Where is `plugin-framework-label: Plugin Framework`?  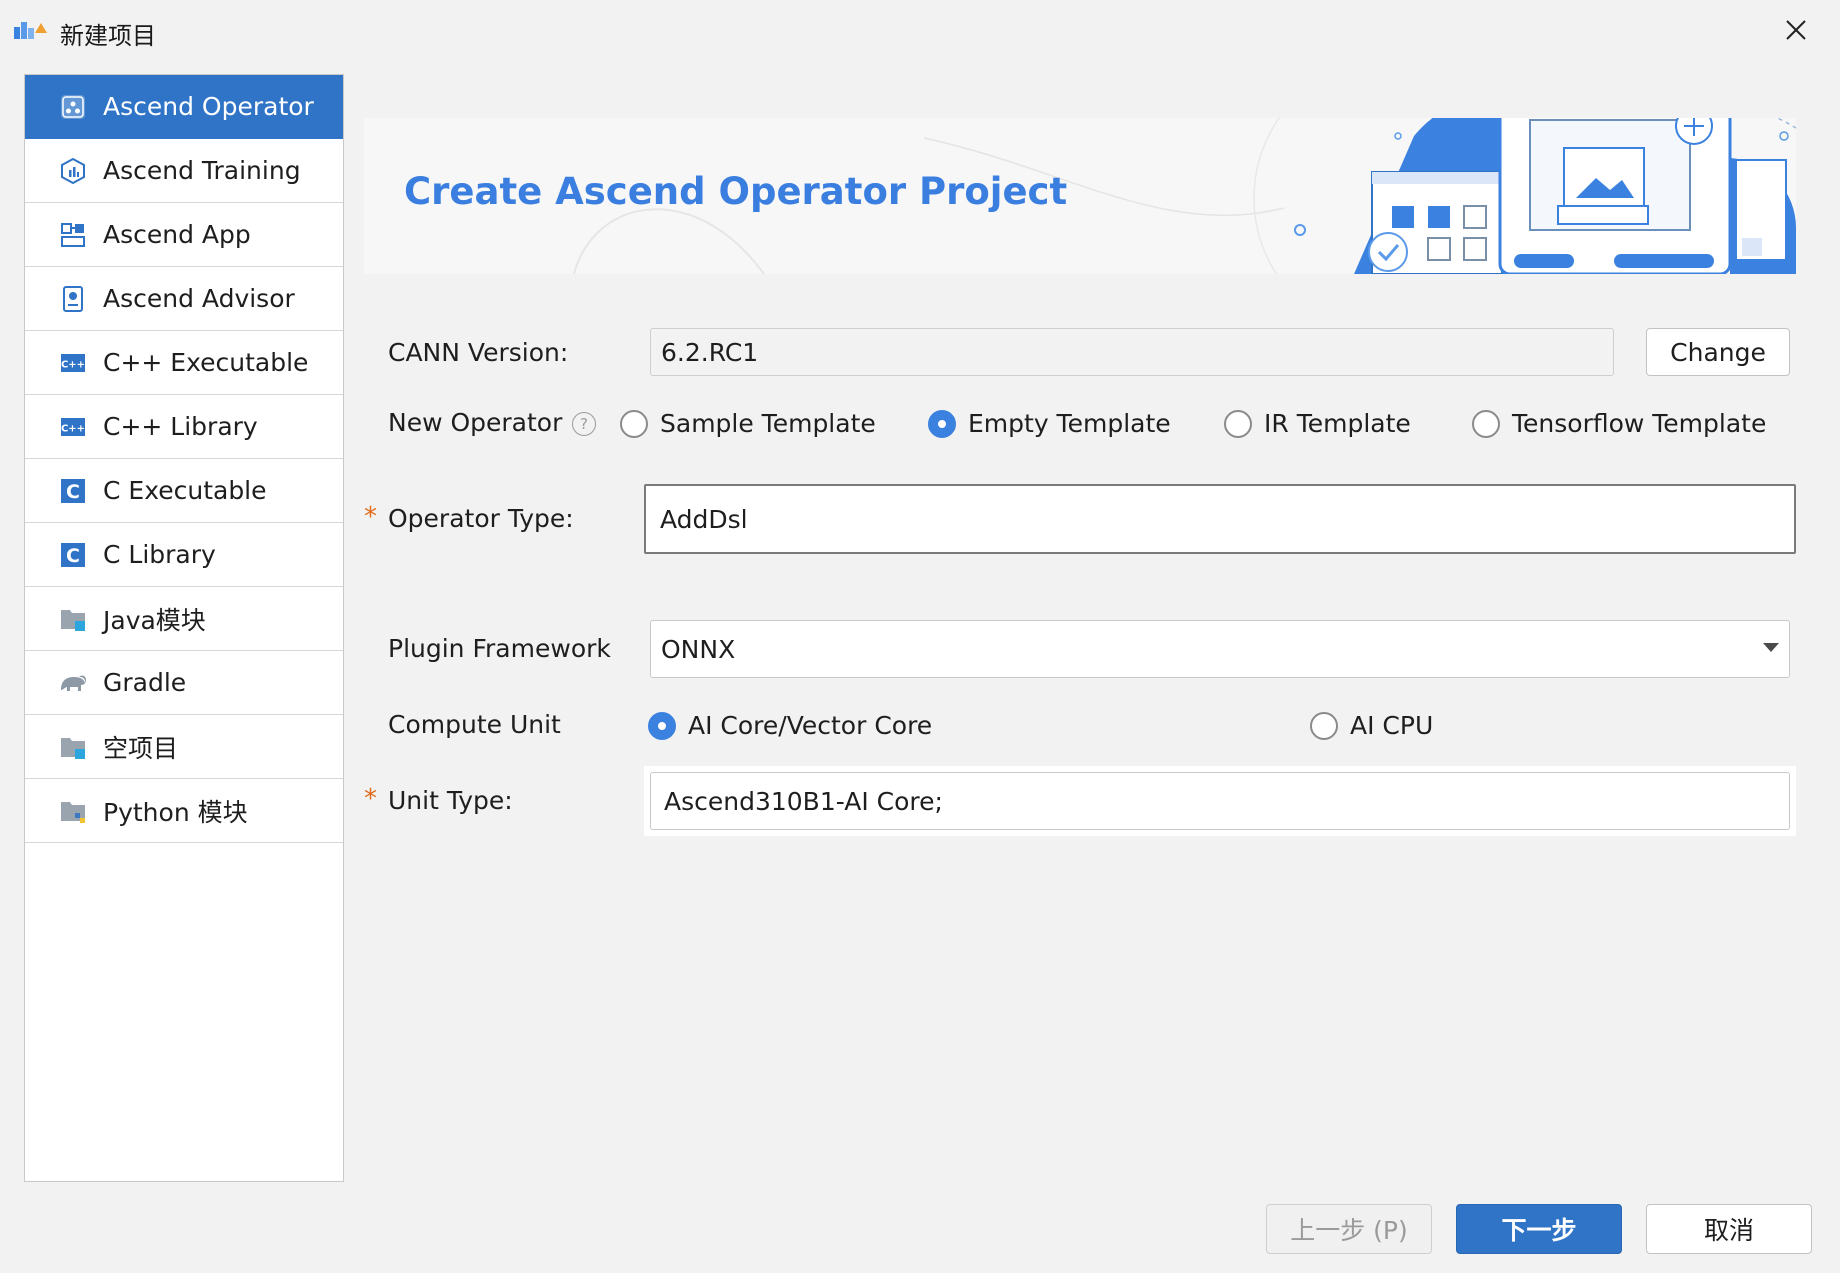
plugin-framework-label: Plugin Framework is located at coordinates (499, 648).